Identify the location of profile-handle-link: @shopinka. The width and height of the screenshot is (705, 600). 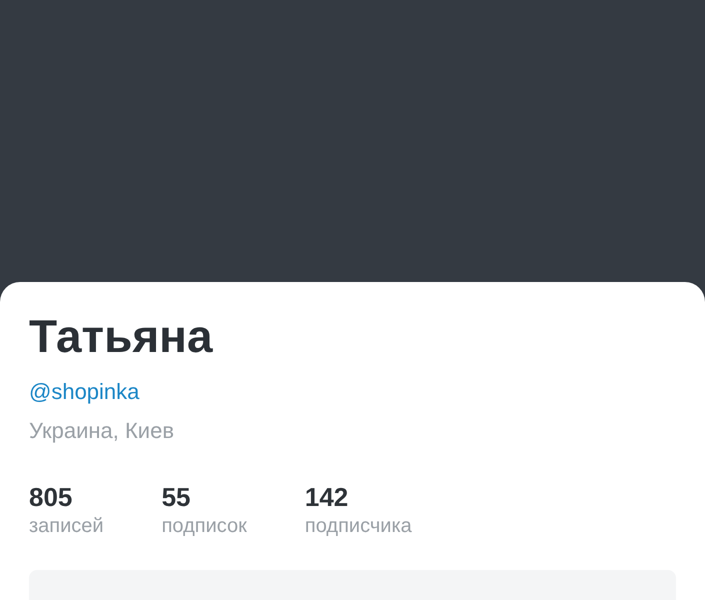
(84, 392).